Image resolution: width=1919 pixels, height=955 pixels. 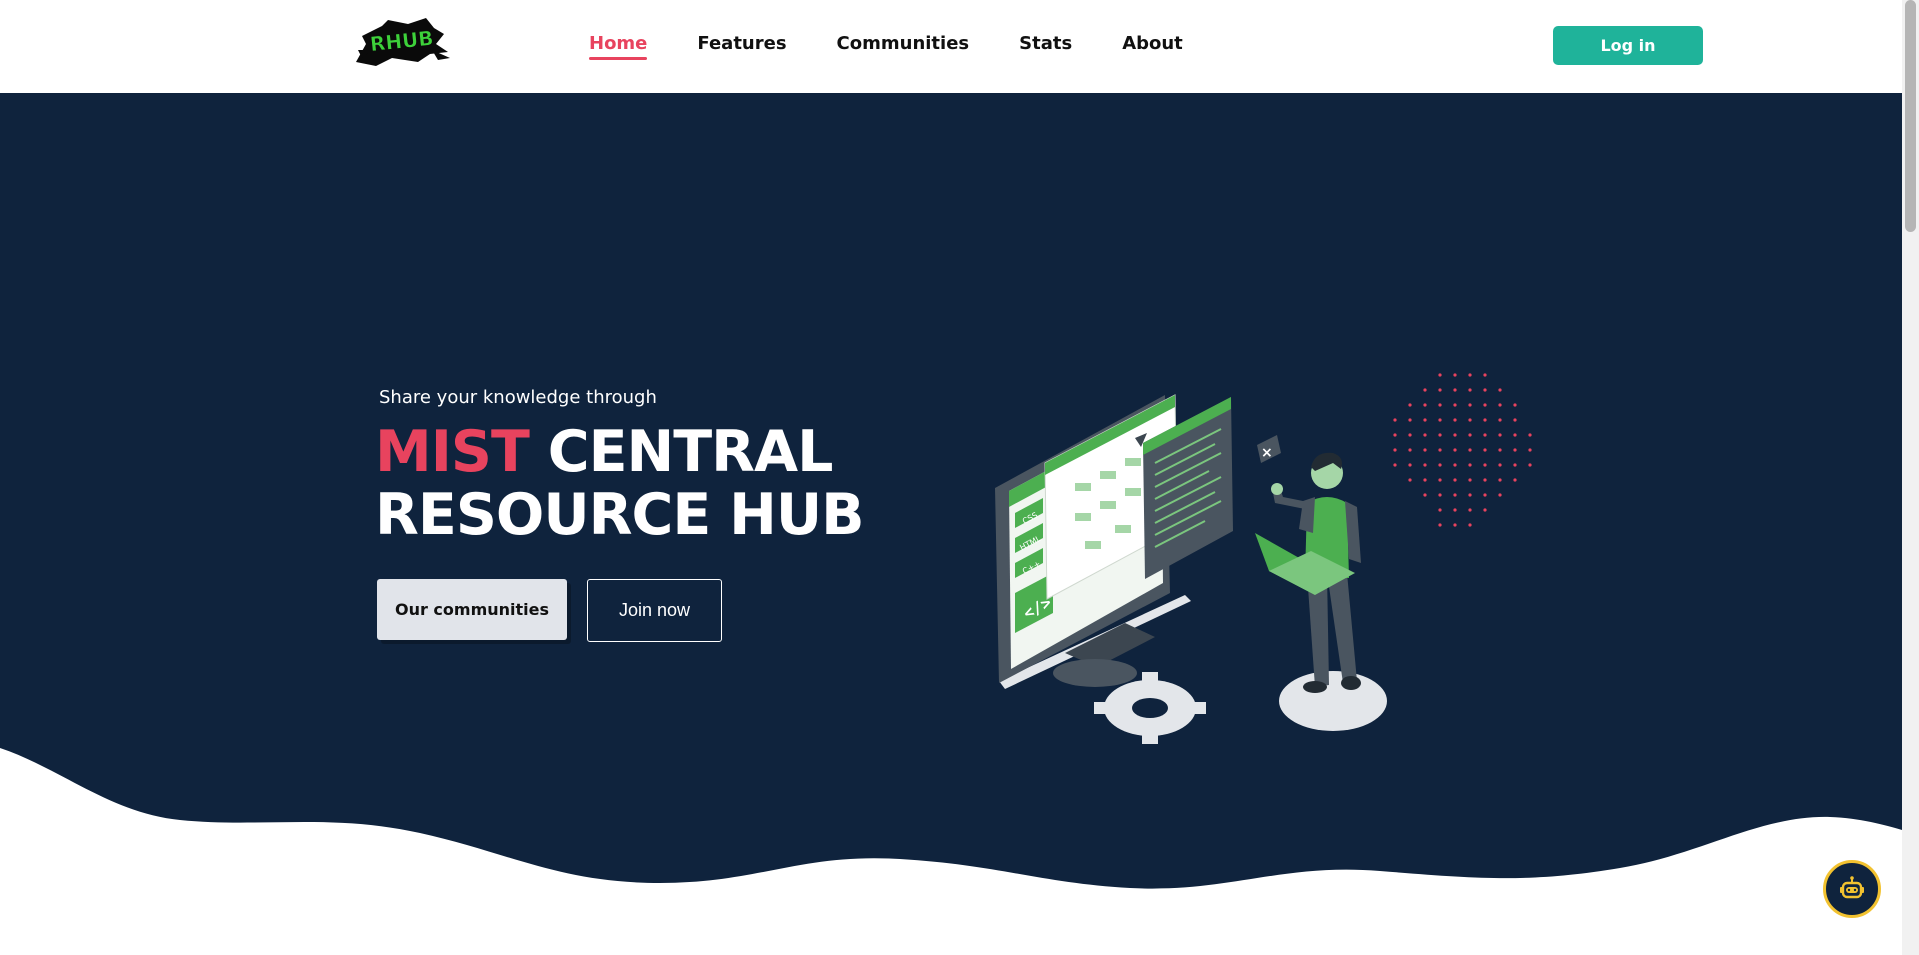 I want to click on hero-subtitle: Share your knowledge through, so click(x=518, y=397).